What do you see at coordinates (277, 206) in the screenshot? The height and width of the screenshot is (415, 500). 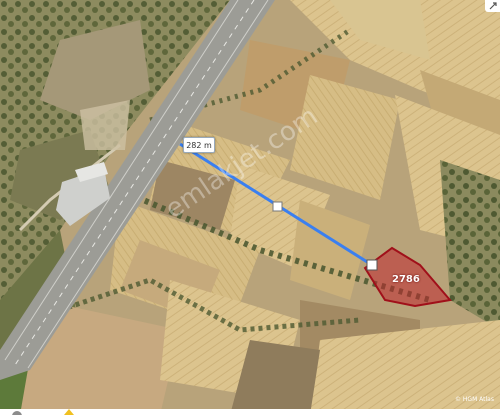 I see `midpoint-handle` at bounding box center [277, 206].